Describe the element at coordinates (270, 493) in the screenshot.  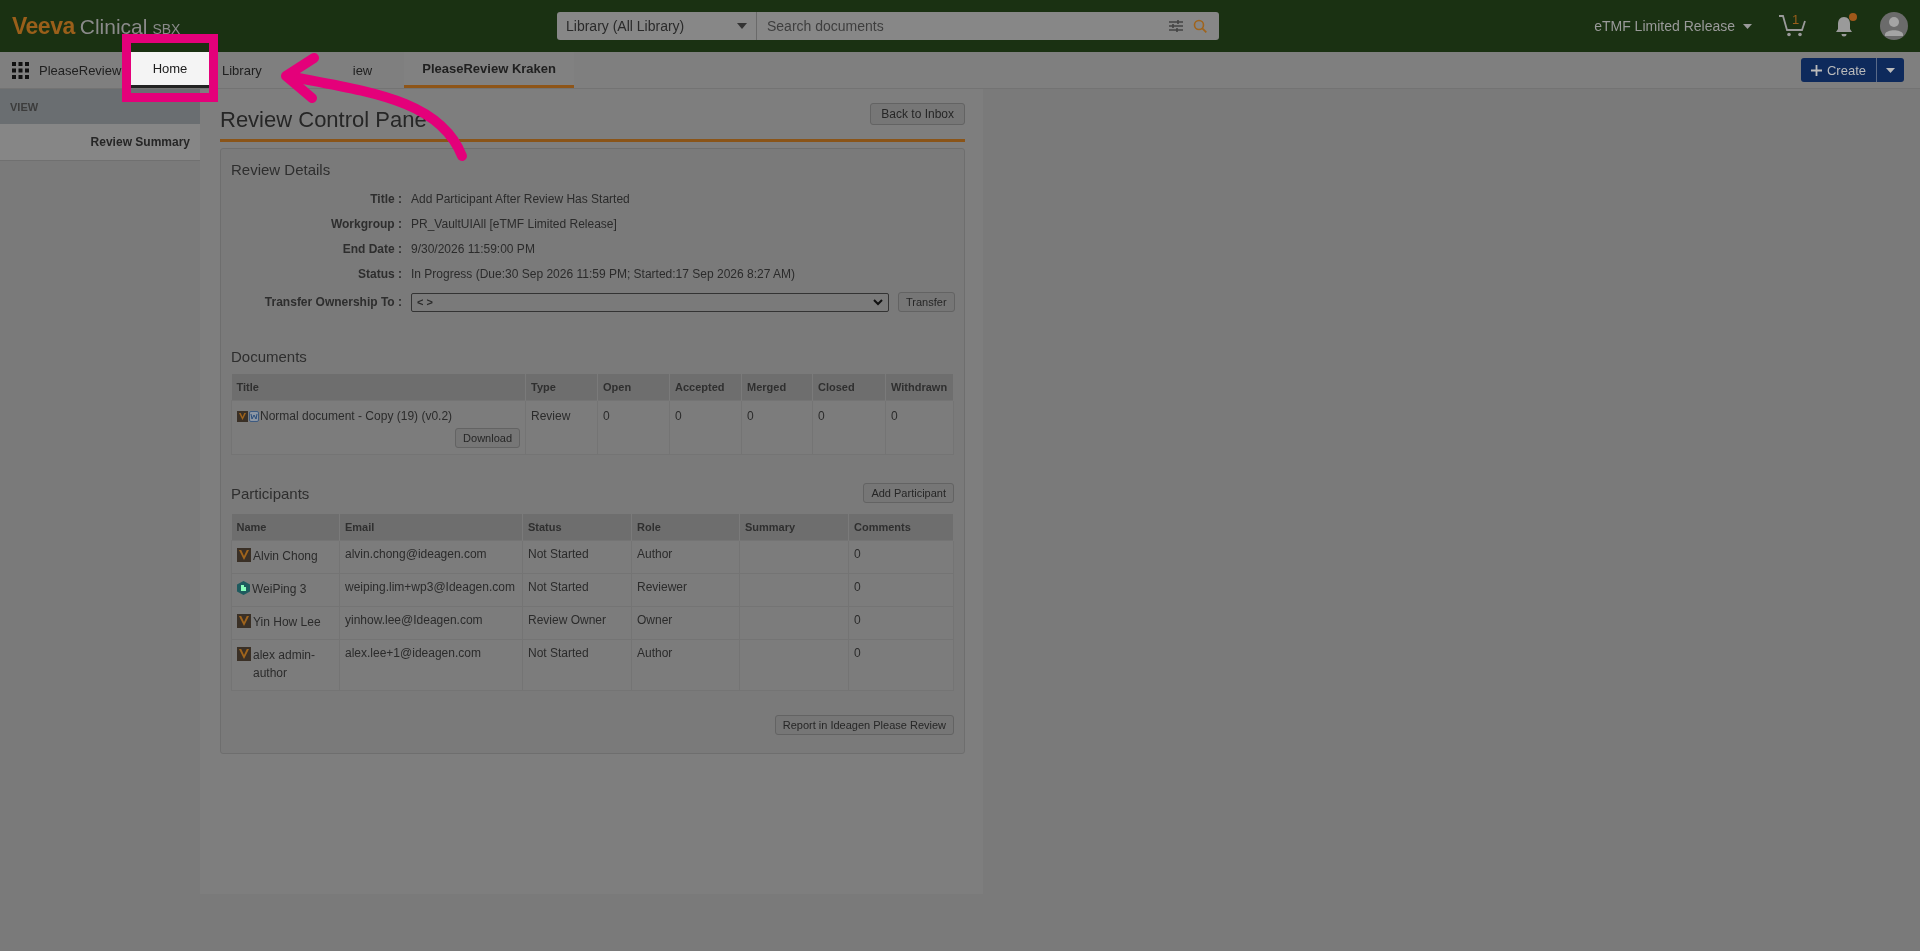
I see `section-heading: Participants` at that location.